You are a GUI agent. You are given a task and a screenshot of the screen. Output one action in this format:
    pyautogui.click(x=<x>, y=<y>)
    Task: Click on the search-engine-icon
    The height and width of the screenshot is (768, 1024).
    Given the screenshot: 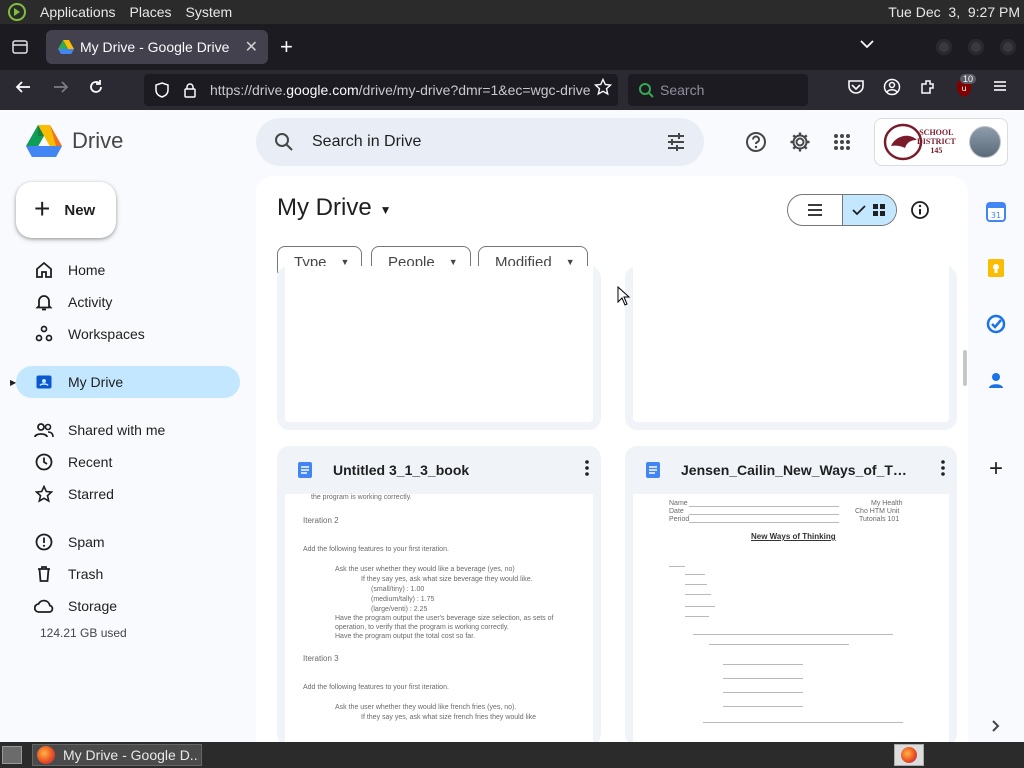 What is the action you would take?
    pyautogui.click(x=646, y=90)
    